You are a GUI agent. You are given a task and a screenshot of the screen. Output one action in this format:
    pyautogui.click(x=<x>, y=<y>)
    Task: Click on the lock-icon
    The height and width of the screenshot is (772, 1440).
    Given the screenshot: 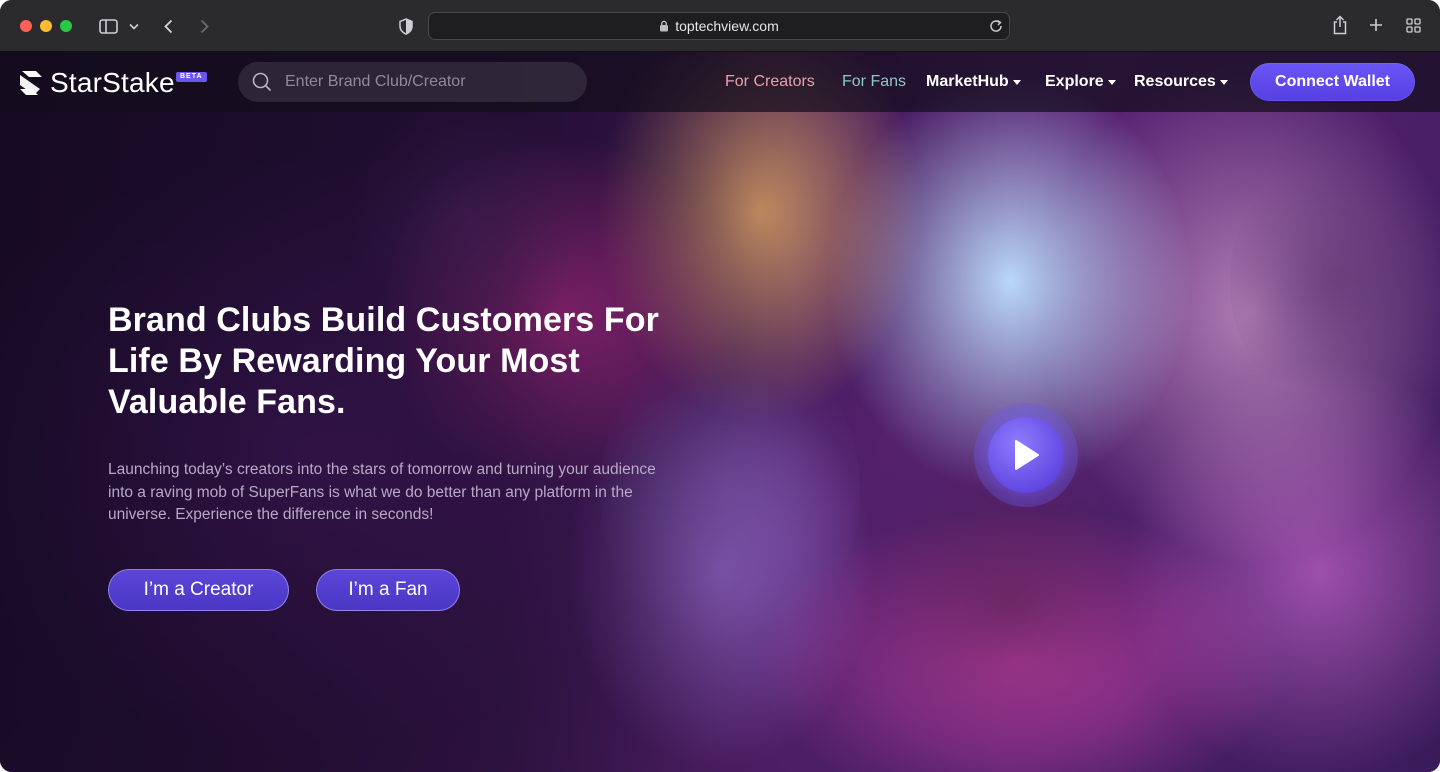 What is the action you would take?
    pyautogui.click(x=664, y=26)
    